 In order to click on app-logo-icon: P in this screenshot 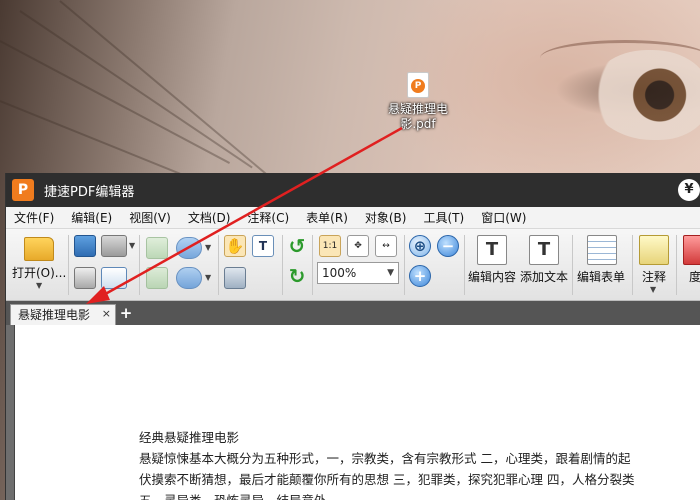, I will do `click(23, 190)`.